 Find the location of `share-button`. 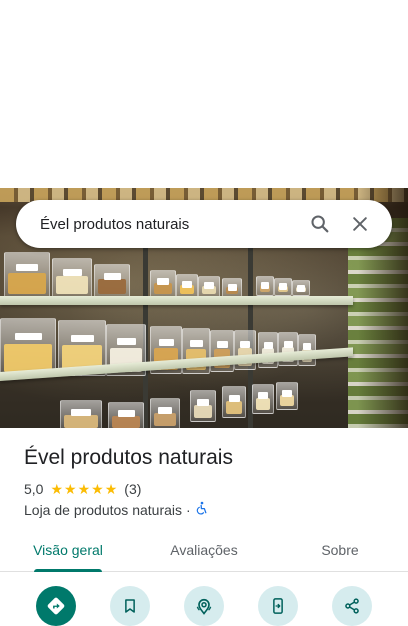

share-button is located at coordinates (352, 606).